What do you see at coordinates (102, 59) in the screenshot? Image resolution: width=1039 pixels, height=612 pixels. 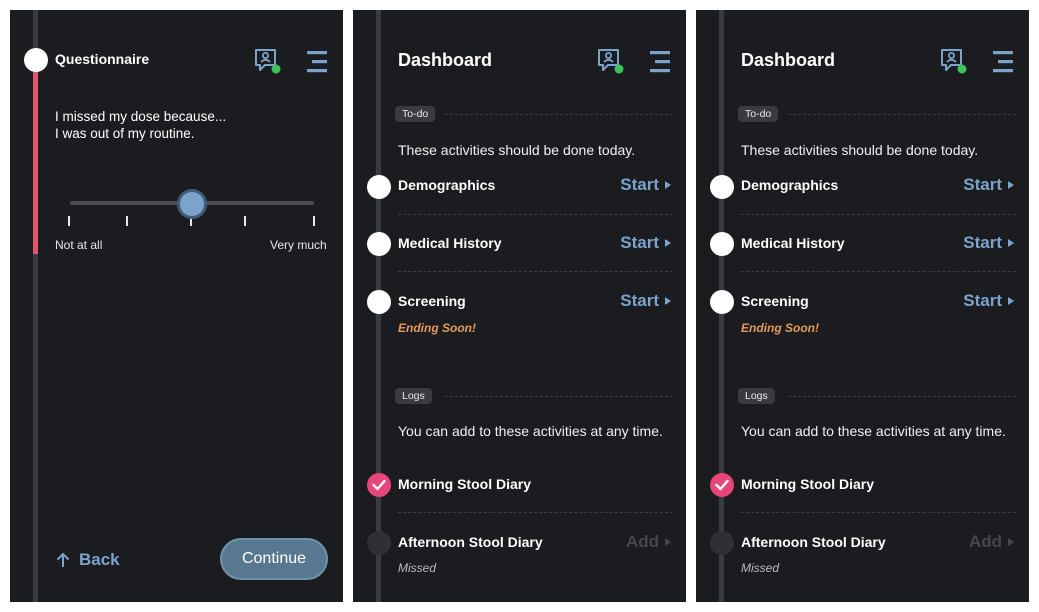 I see `page-title: Questionnaire` at bounding box center [102, 59].